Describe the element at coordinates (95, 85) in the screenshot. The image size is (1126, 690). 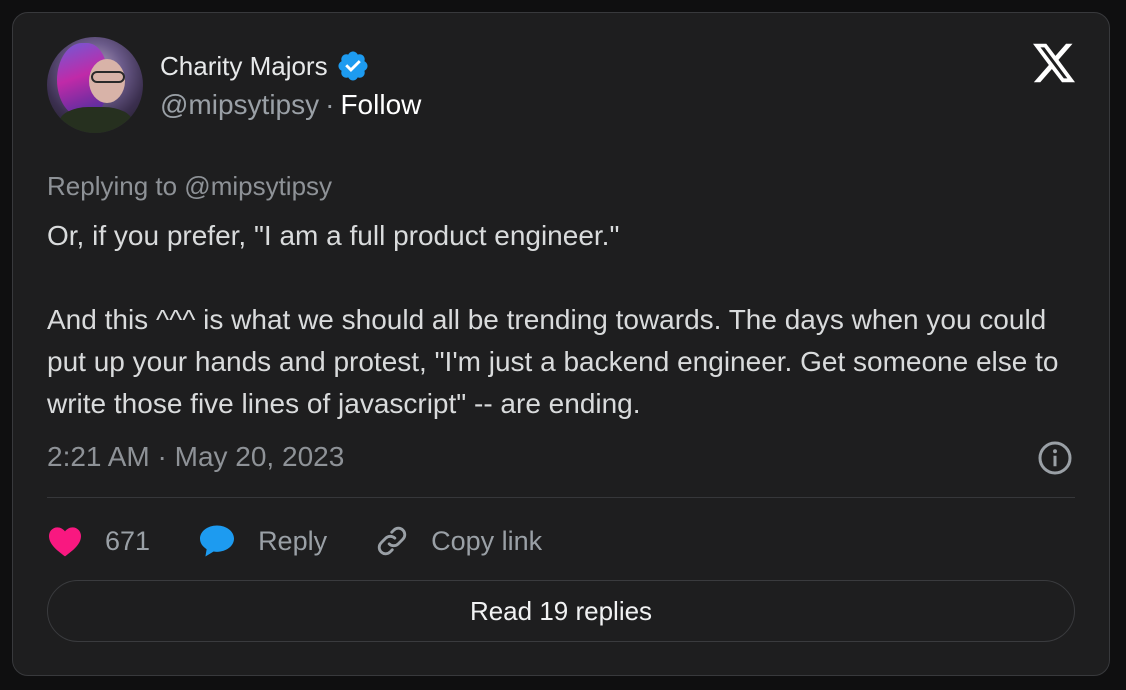
I see `avatar` at that location.